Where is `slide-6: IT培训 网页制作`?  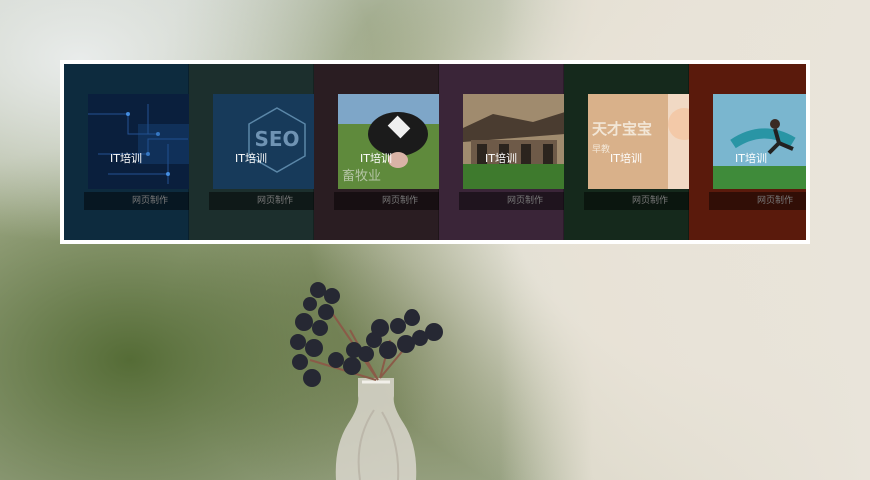 slide-6: IT培训 网页制作 is located at coordinates (747, 152).